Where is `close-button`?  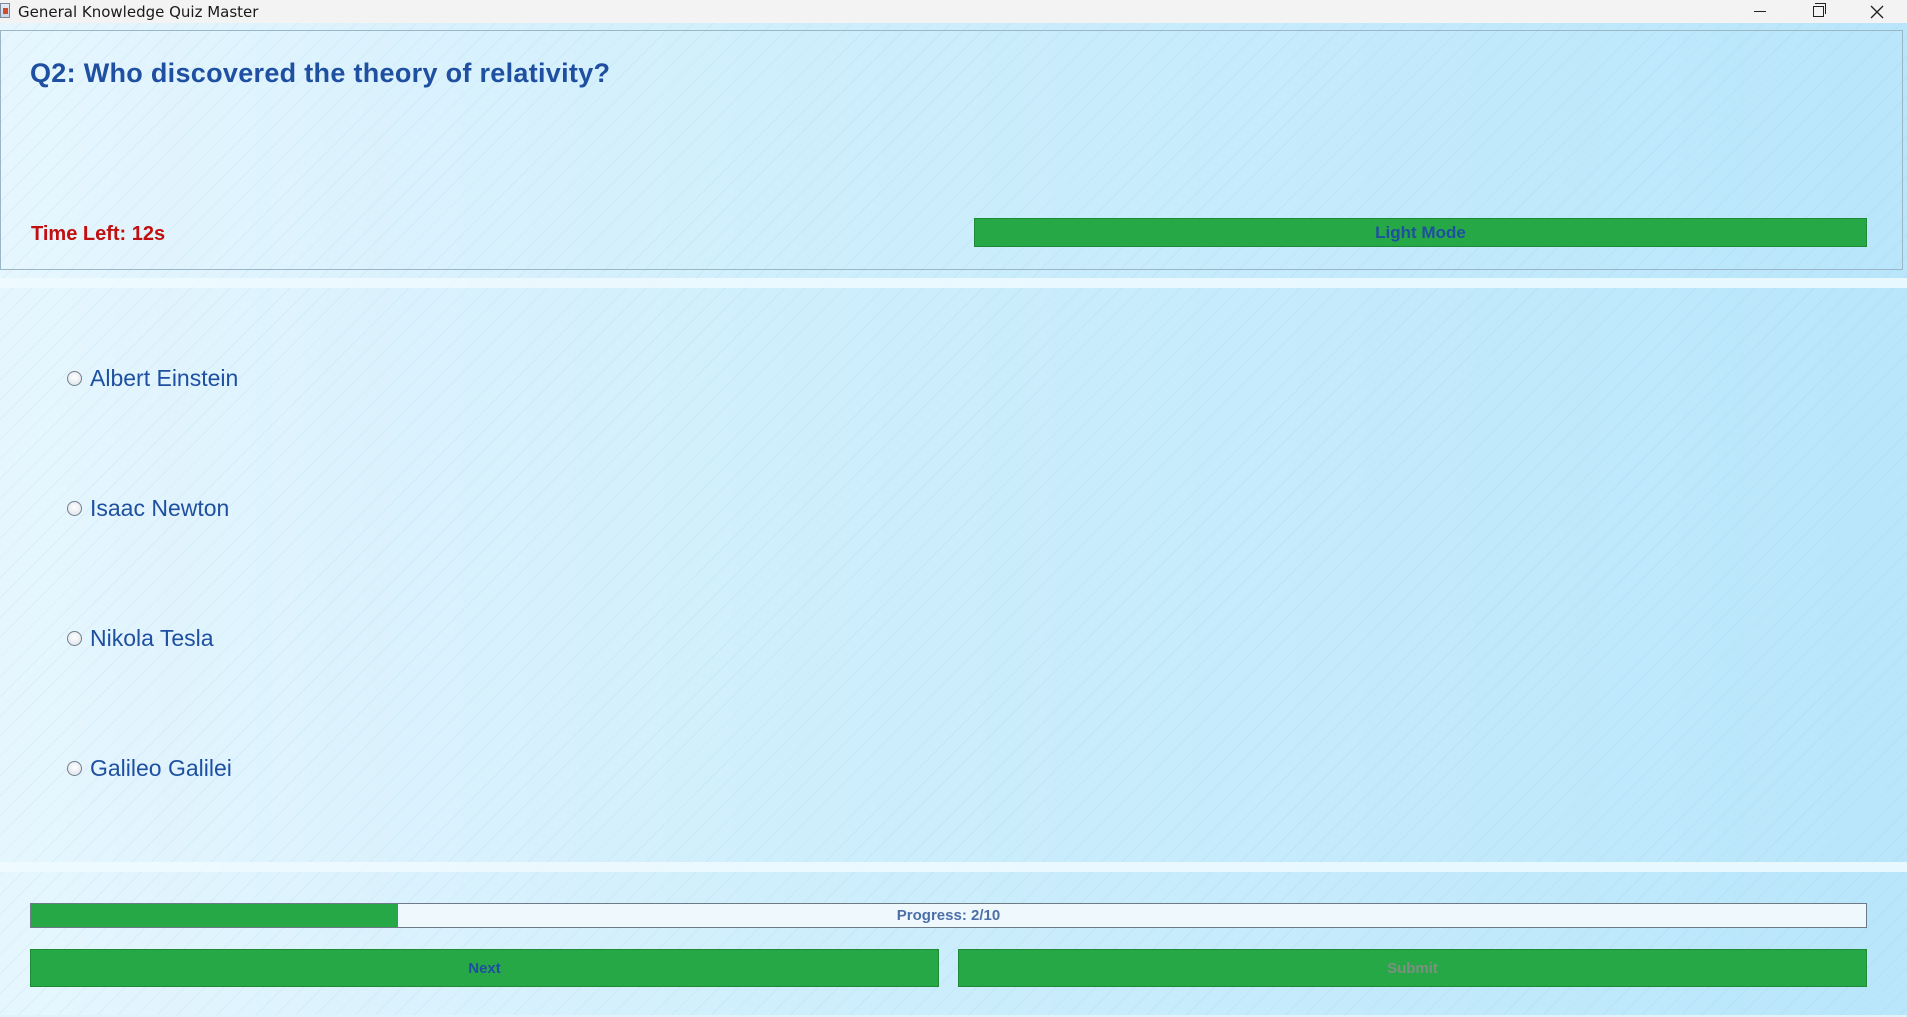 close-button is located at coordinates (1877, 11).